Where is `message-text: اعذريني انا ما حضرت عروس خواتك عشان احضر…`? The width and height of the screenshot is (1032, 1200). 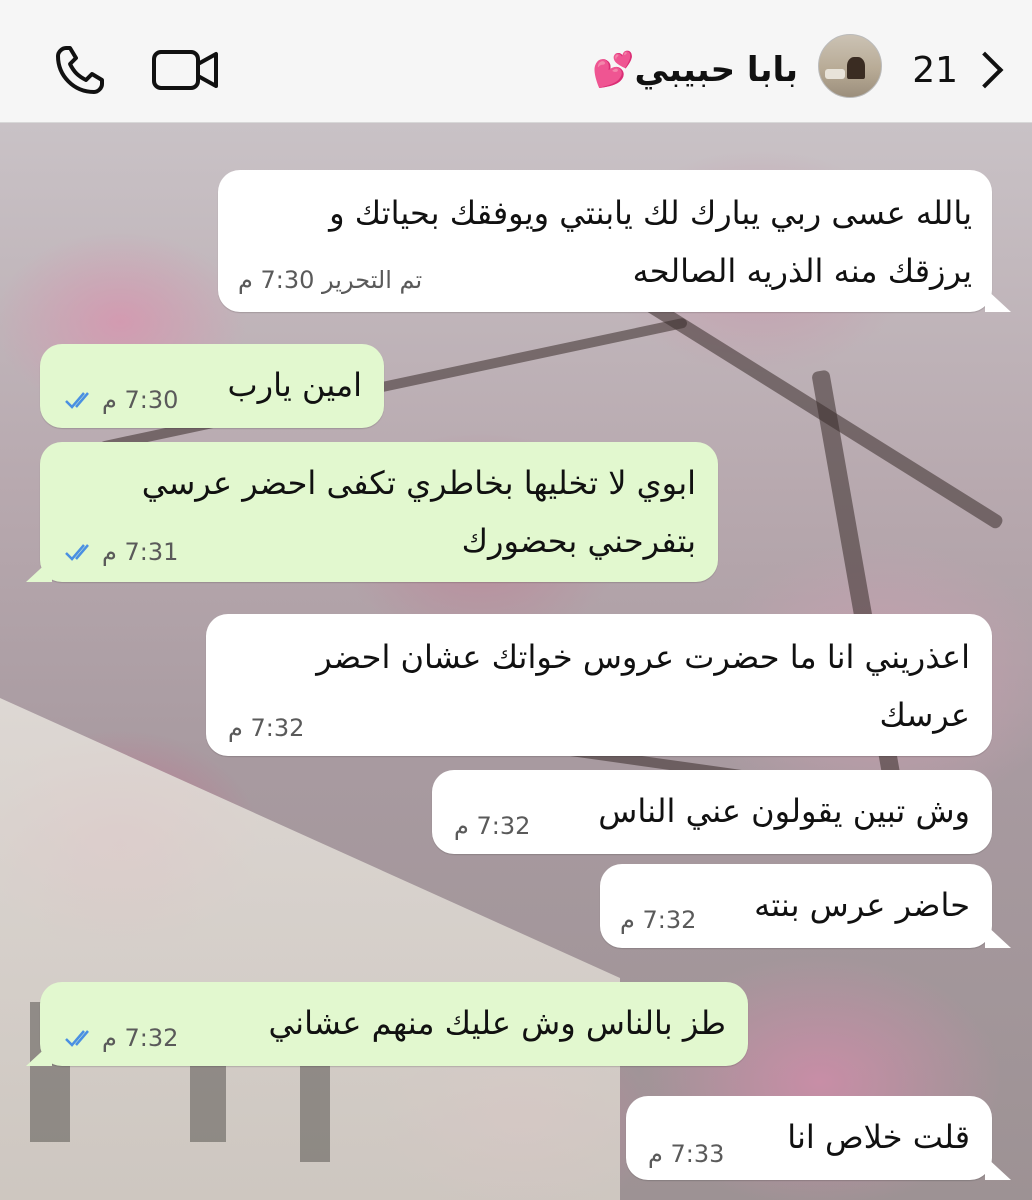 message-text: اعذريني انا ما حضرت عروس خواتك عشان احضر… is located at coordinates (643, 686).